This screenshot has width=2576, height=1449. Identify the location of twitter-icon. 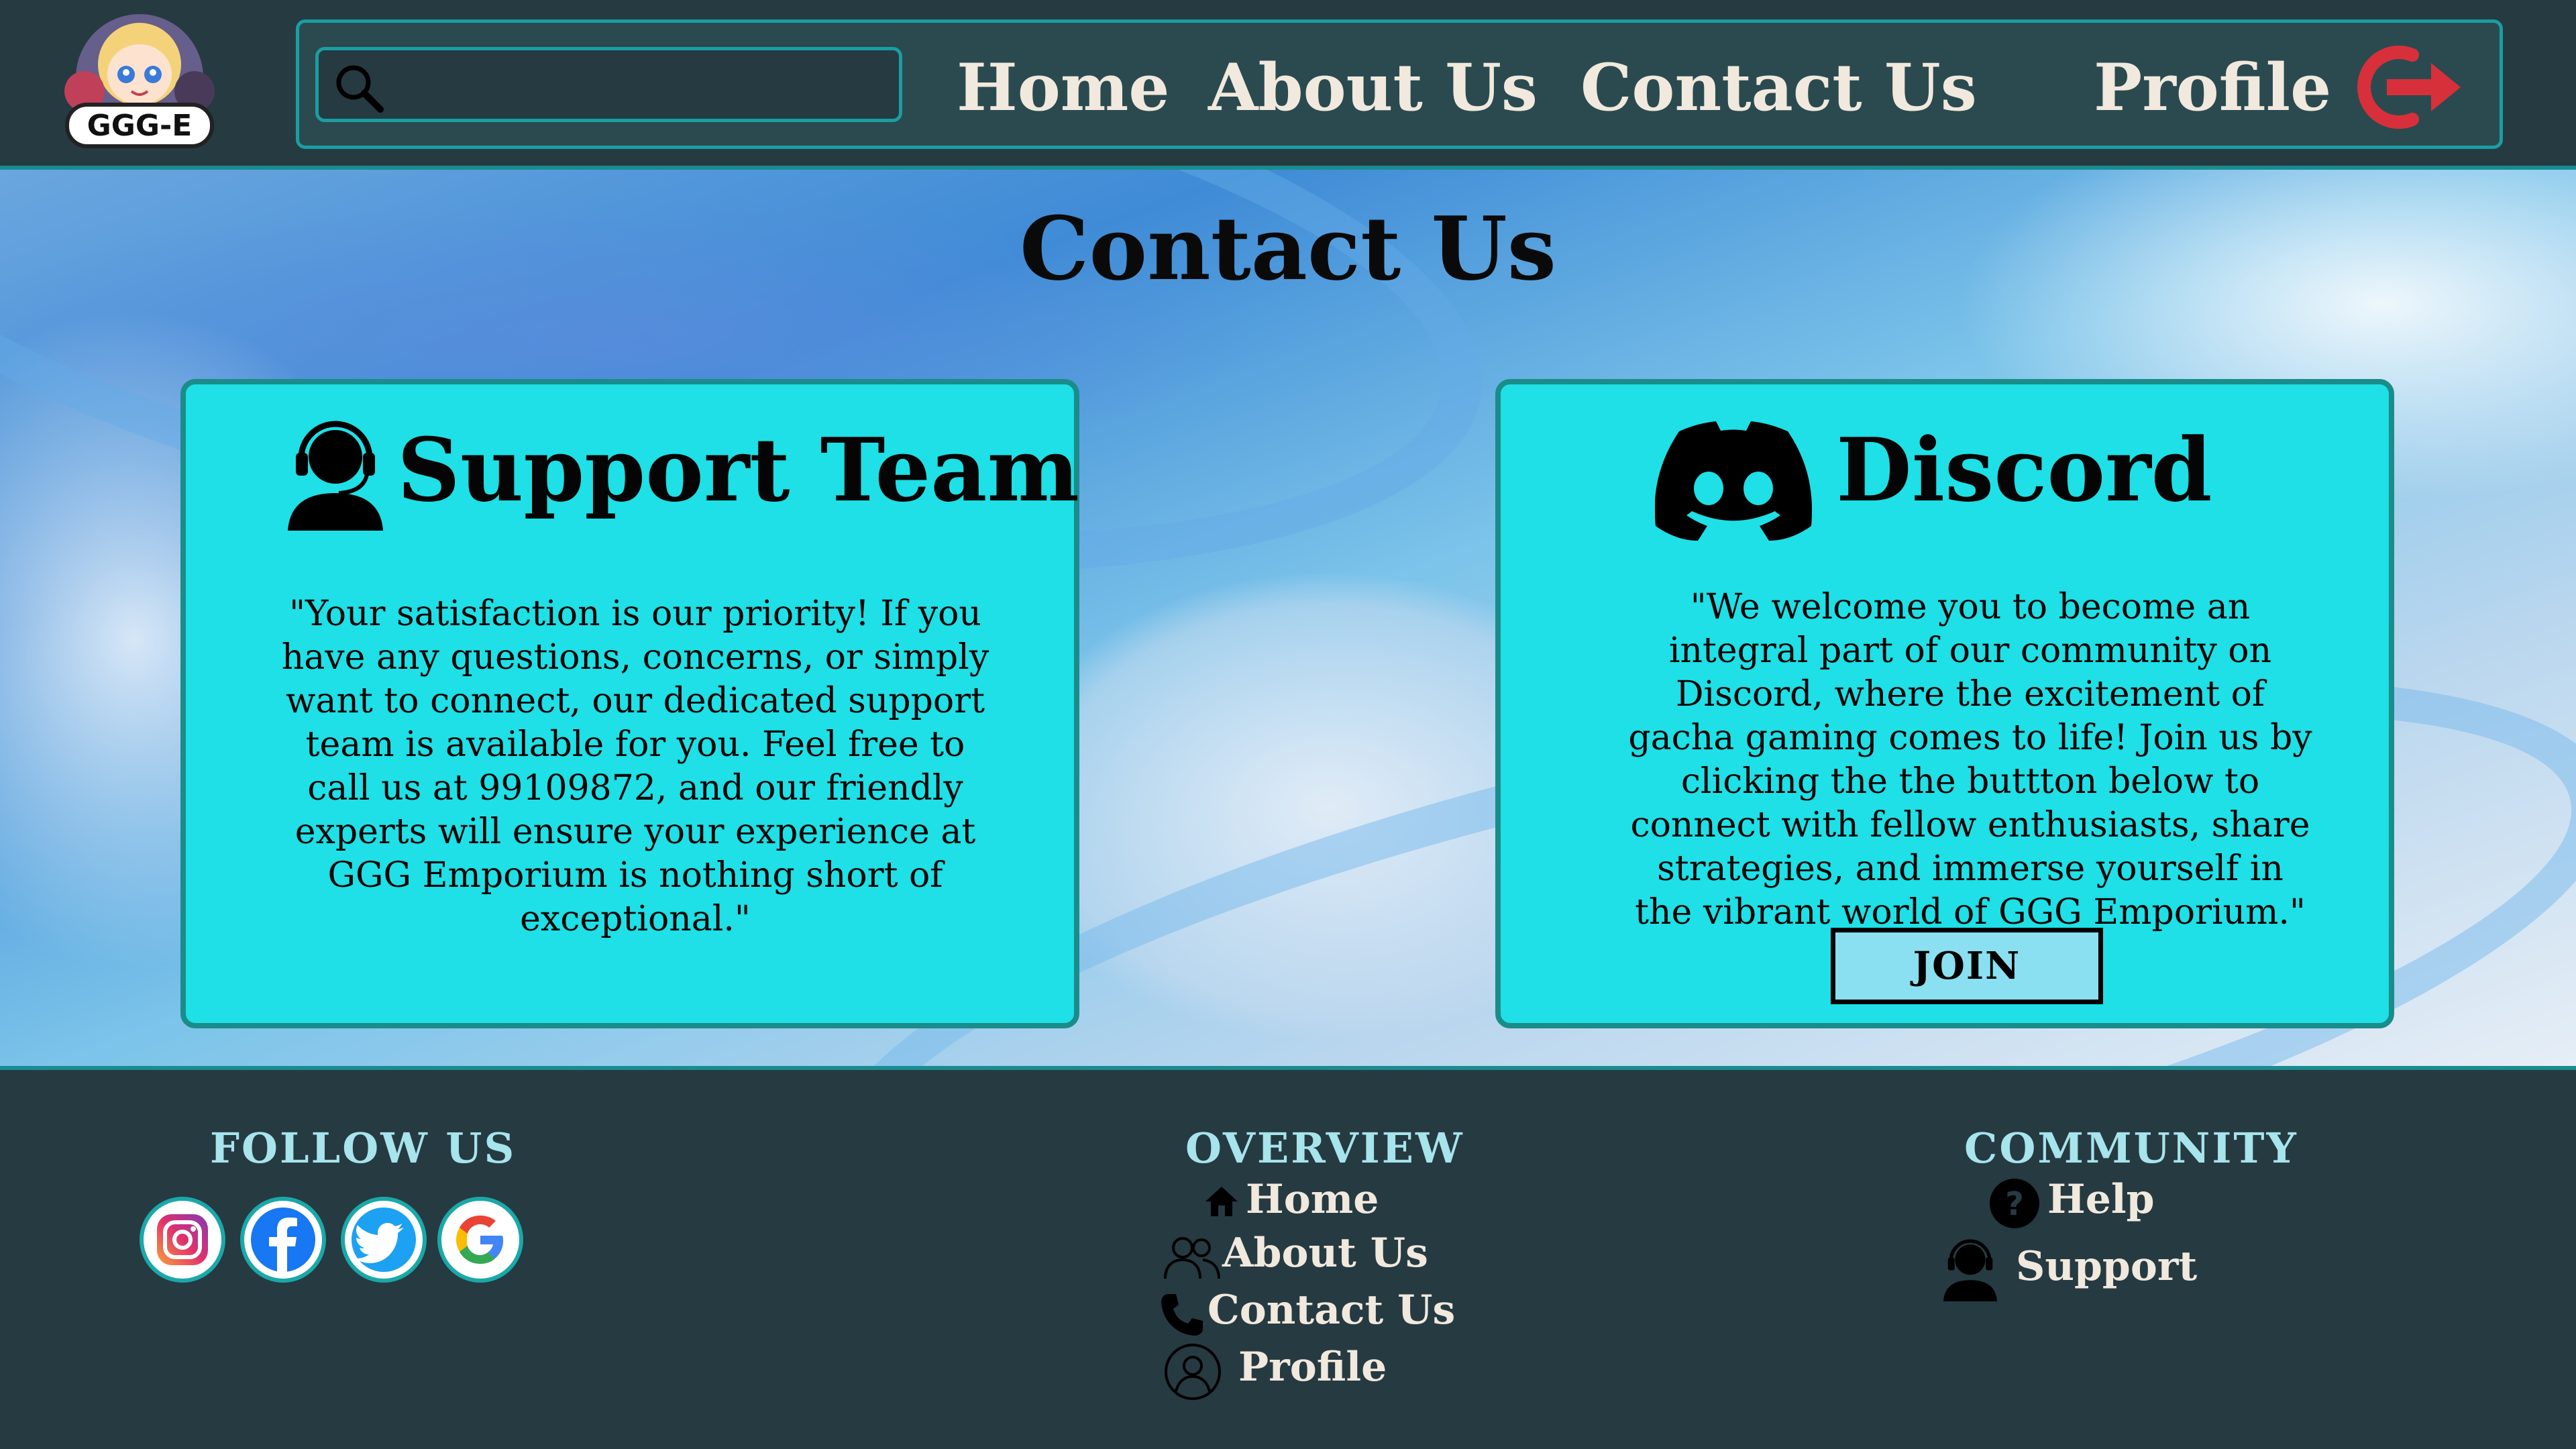
(384, 1240).